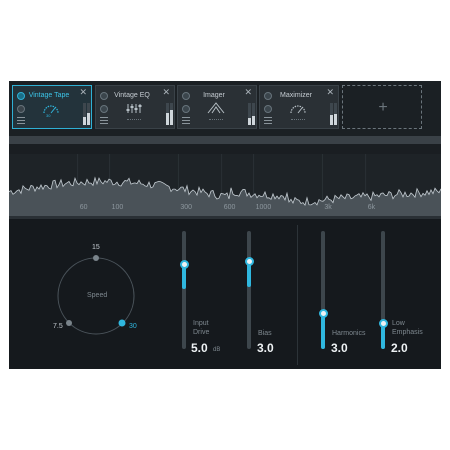 The height and width of the screenshot is (450, 450). Describe the element at coordinates (371, 207) in the screenshot. I see `freq-label: 6k` at that location.